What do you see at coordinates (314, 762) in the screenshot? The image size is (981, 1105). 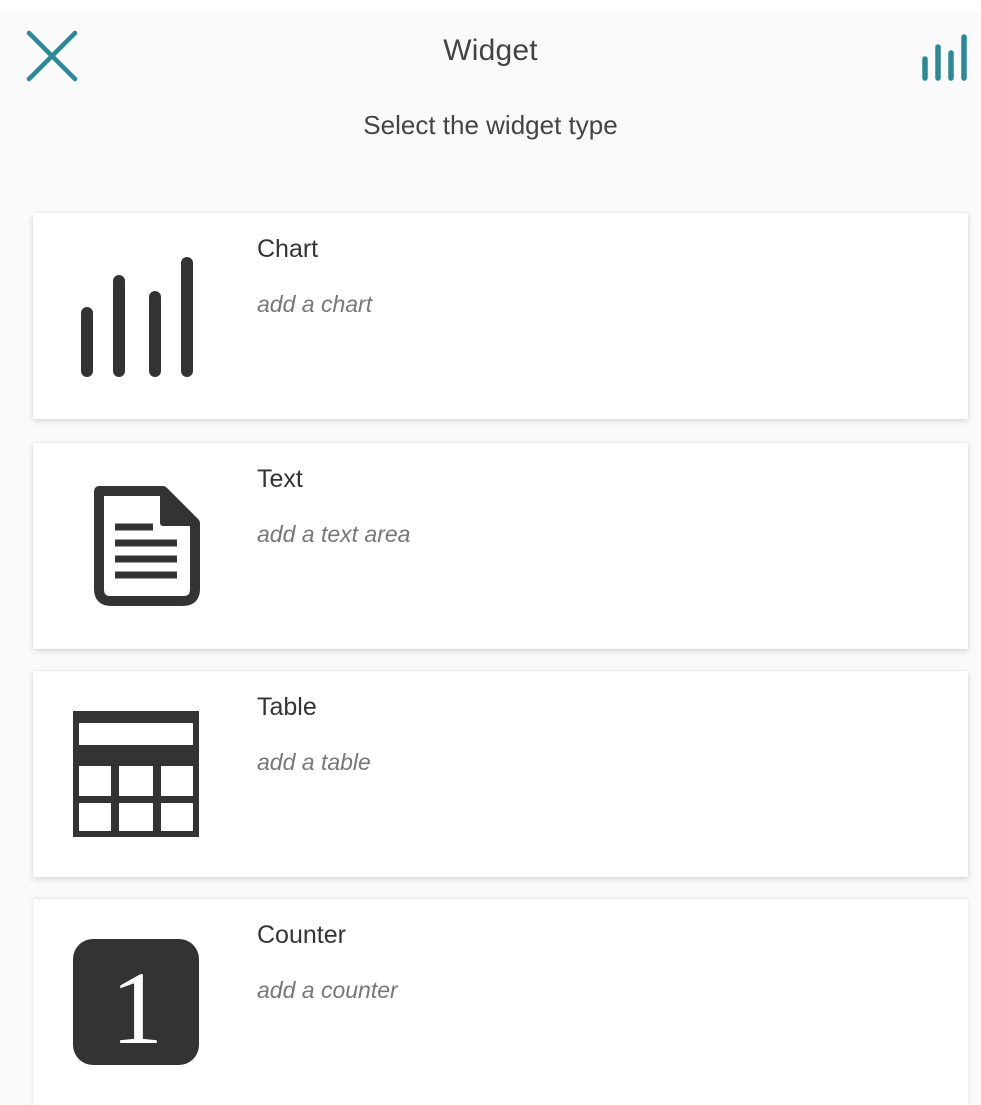 I see `widget-description: add a table` at bounding box center [314, 762].